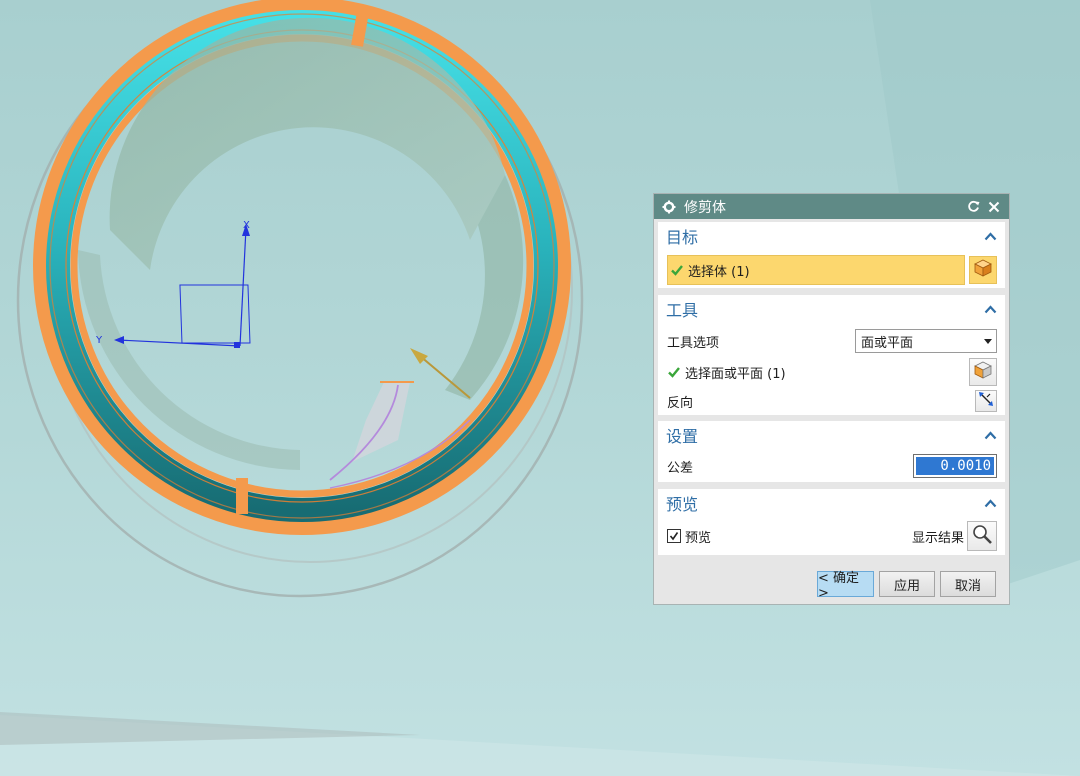 This screenshot has height=776, width=1080. What do you see at coordinates (926, 341) in the screenshot?
I see `tool-option-select: 面或平面` at bounding box center [926, 341].